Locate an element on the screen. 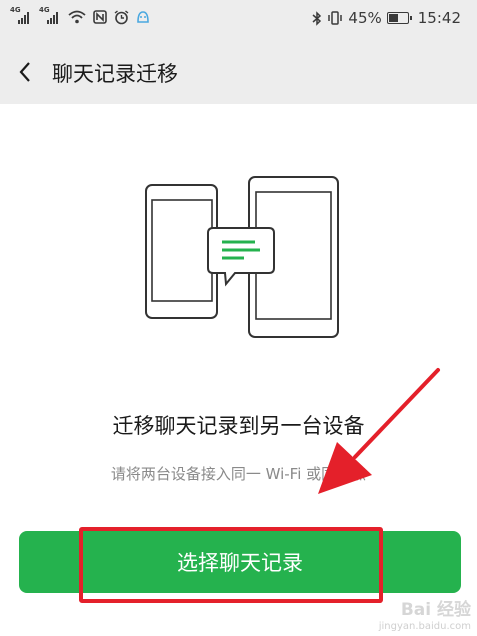  header: 聊天记录迁移 is located at coordinates (238, 72).